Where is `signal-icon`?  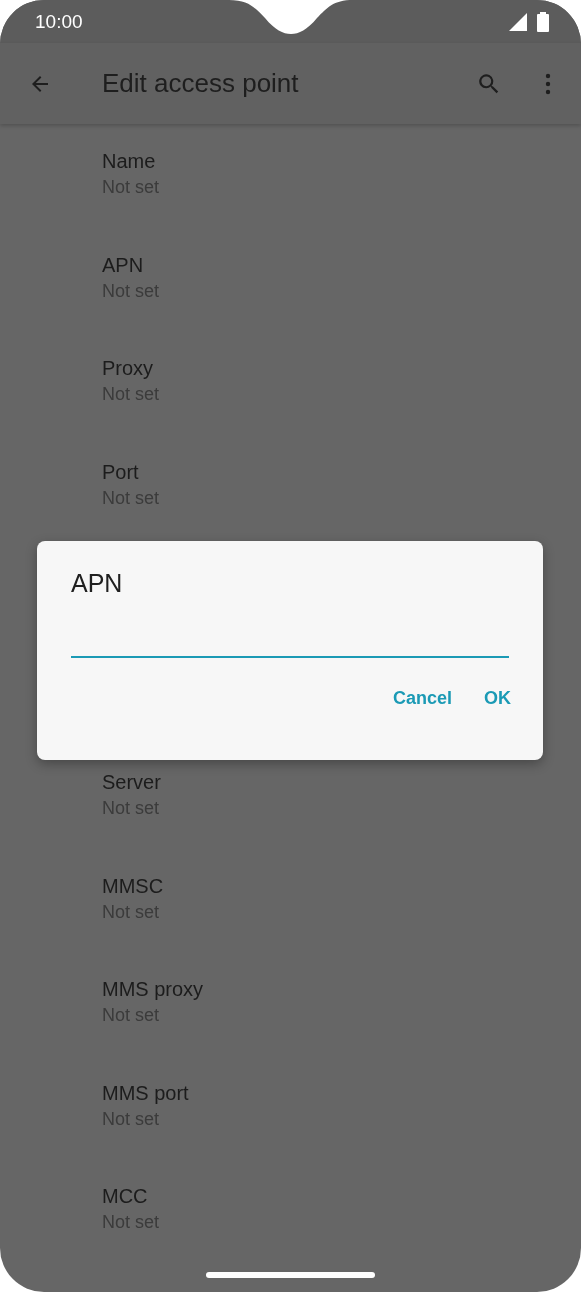
signal-icon is located at coordinates (518, 21).